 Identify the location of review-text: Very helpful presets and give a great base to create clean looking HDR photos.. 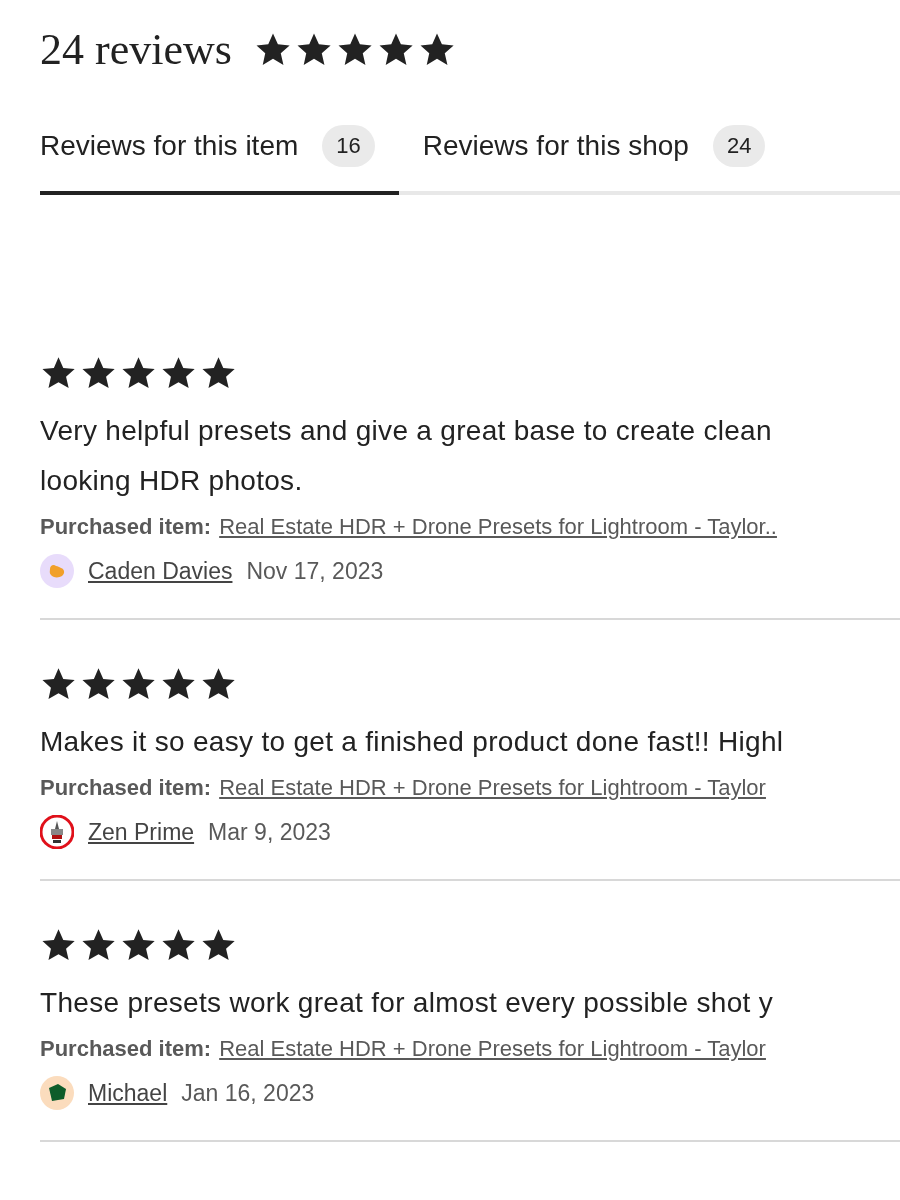
(406, 456).